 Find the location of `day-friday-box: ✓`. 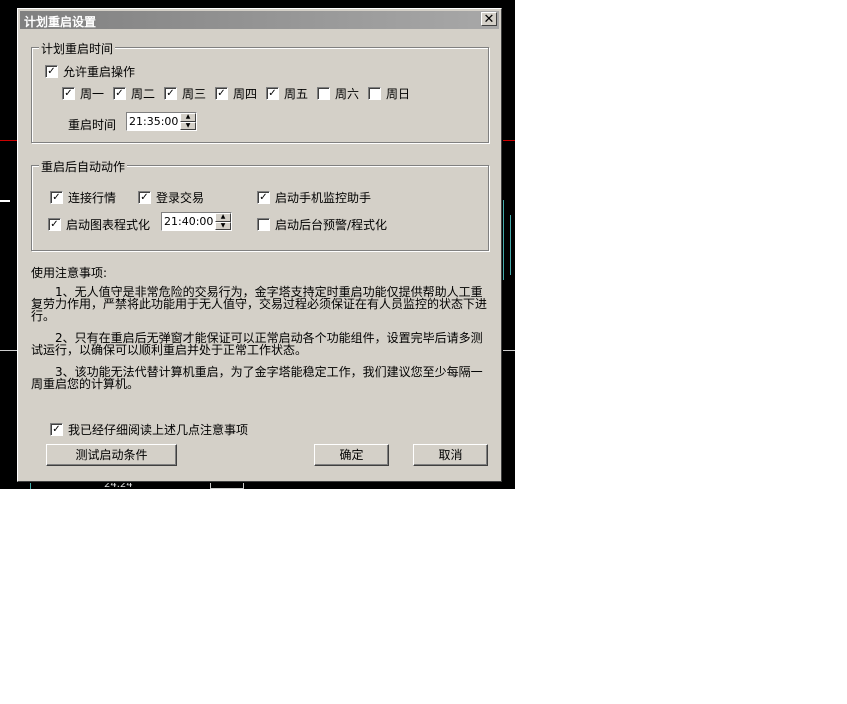

day-friday-box: ✓ is located at coordinates (272, 93).